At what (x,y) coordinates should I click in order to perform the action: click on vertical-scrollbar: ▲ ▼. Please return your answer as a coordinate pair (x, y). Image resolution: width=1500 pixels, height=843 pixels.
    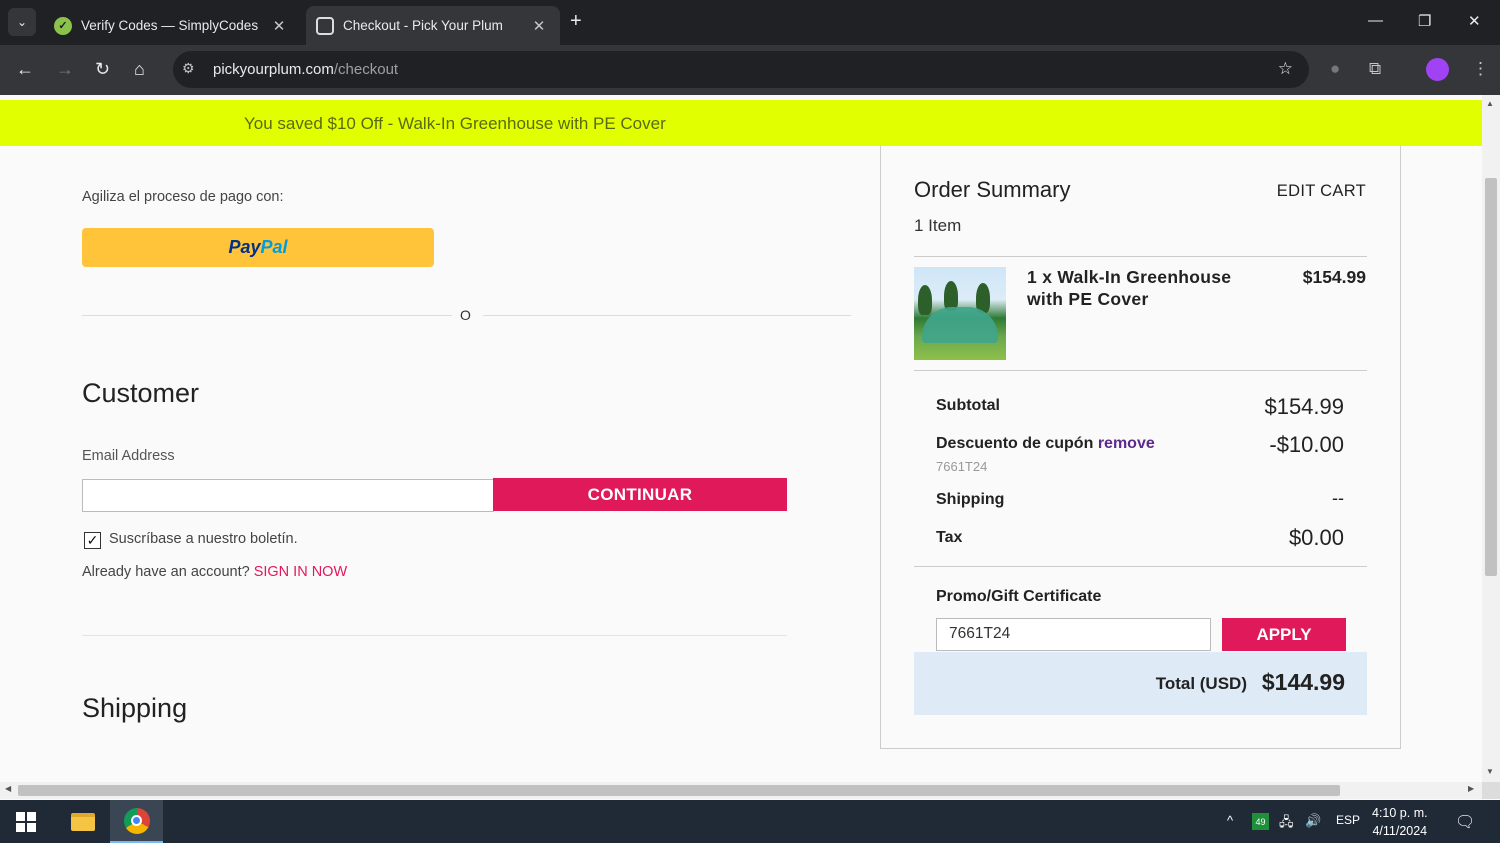
    Looking at the image, I should click on (1491, 438).